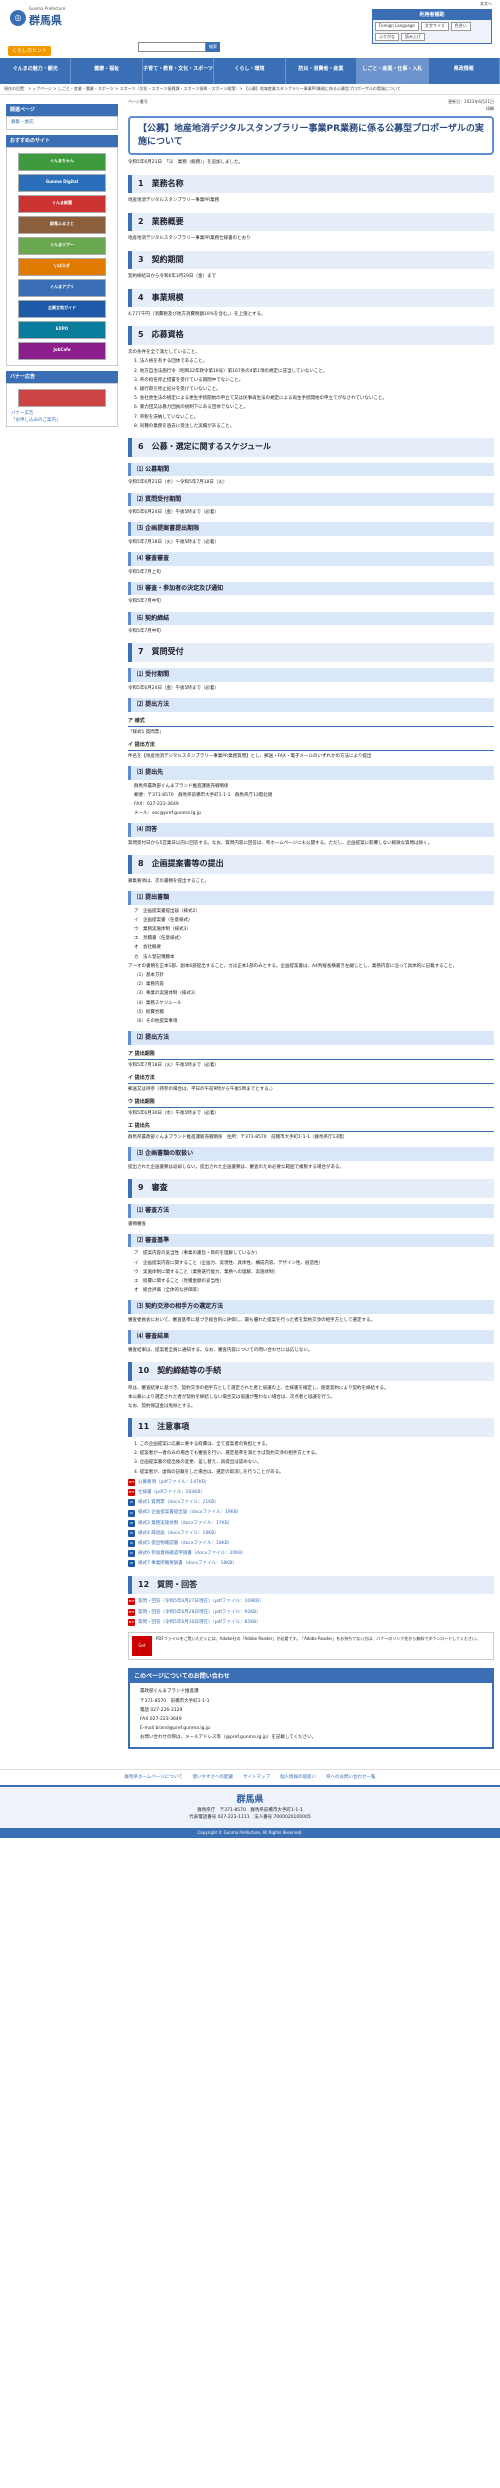  What do you see at coordinates (62, 329) in the screenshot?
I see `sidebar-banner: EXPO` at bounding box center [62, 329].